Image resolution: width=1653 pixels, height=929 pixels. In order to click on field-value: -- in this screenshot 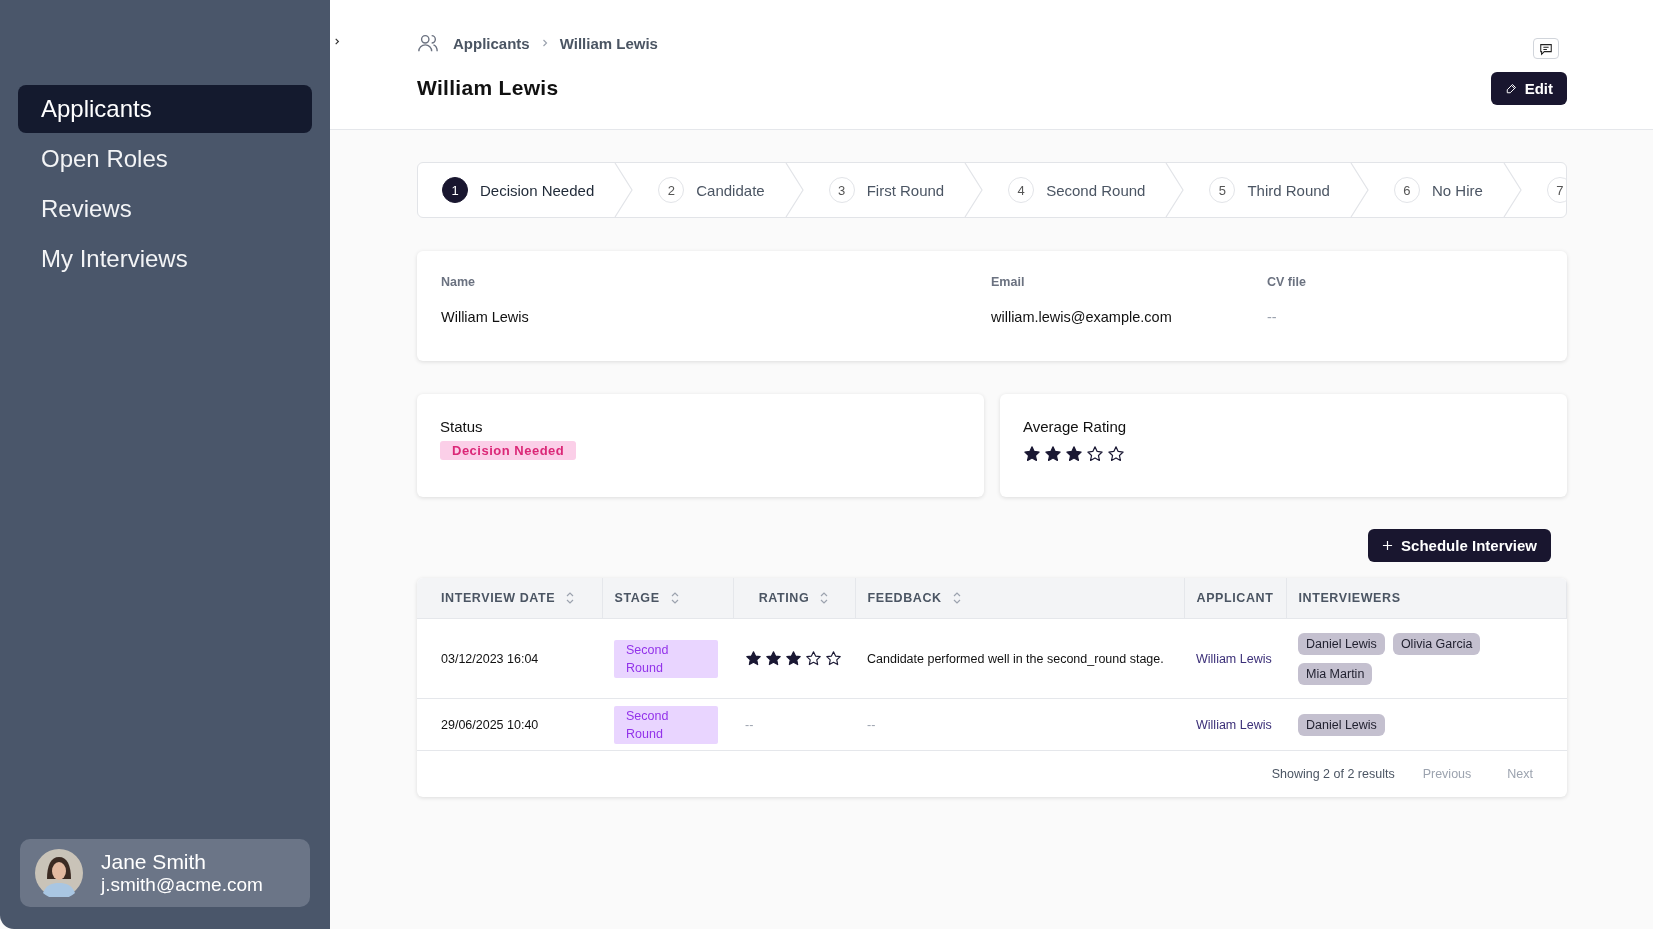, I will do `click(1272, 317)`.